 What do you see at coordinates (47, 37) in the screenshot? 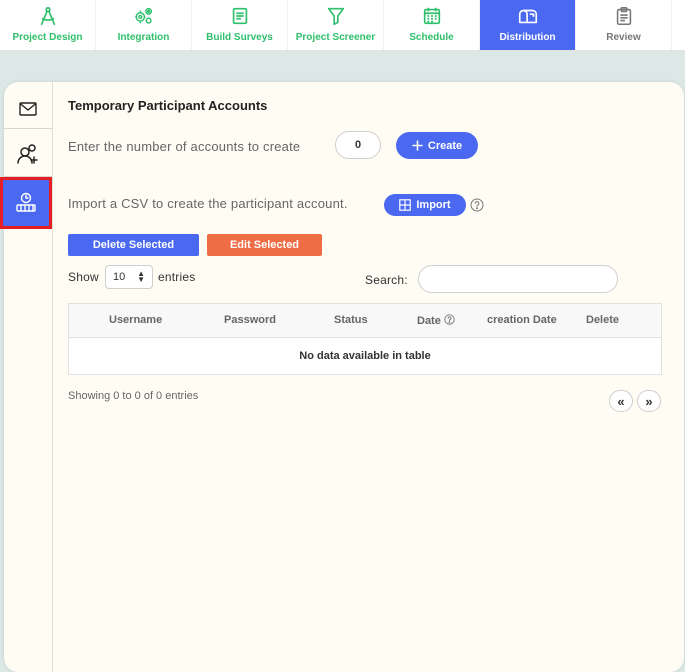
I see `nav-label: Project Design` at bounding box center [47, 37].